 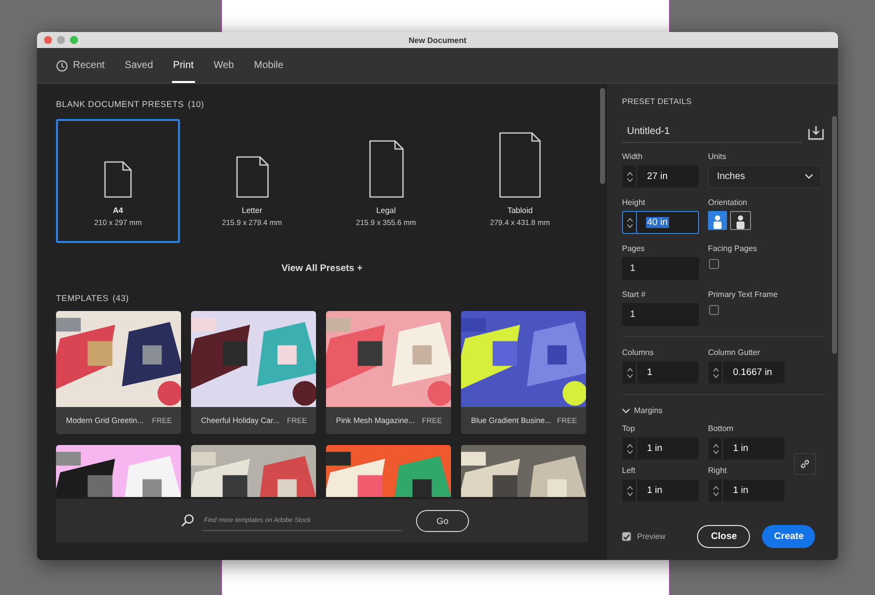 I want to click on link-icon, so click(x=805, y=464).